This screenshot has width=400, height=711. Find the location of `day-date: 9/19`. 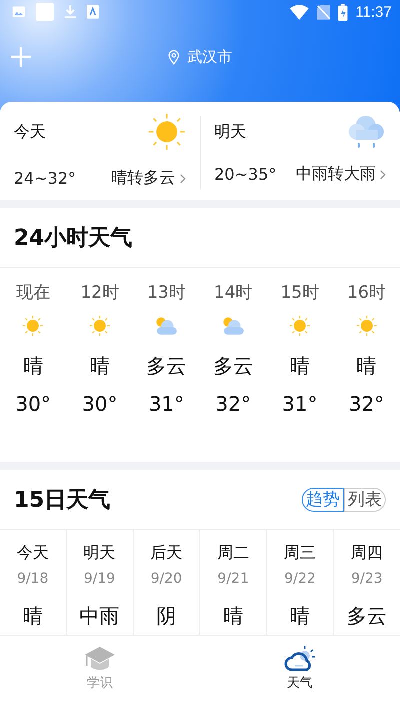

day-date: 9/19 is located at coordinates (100, 579).